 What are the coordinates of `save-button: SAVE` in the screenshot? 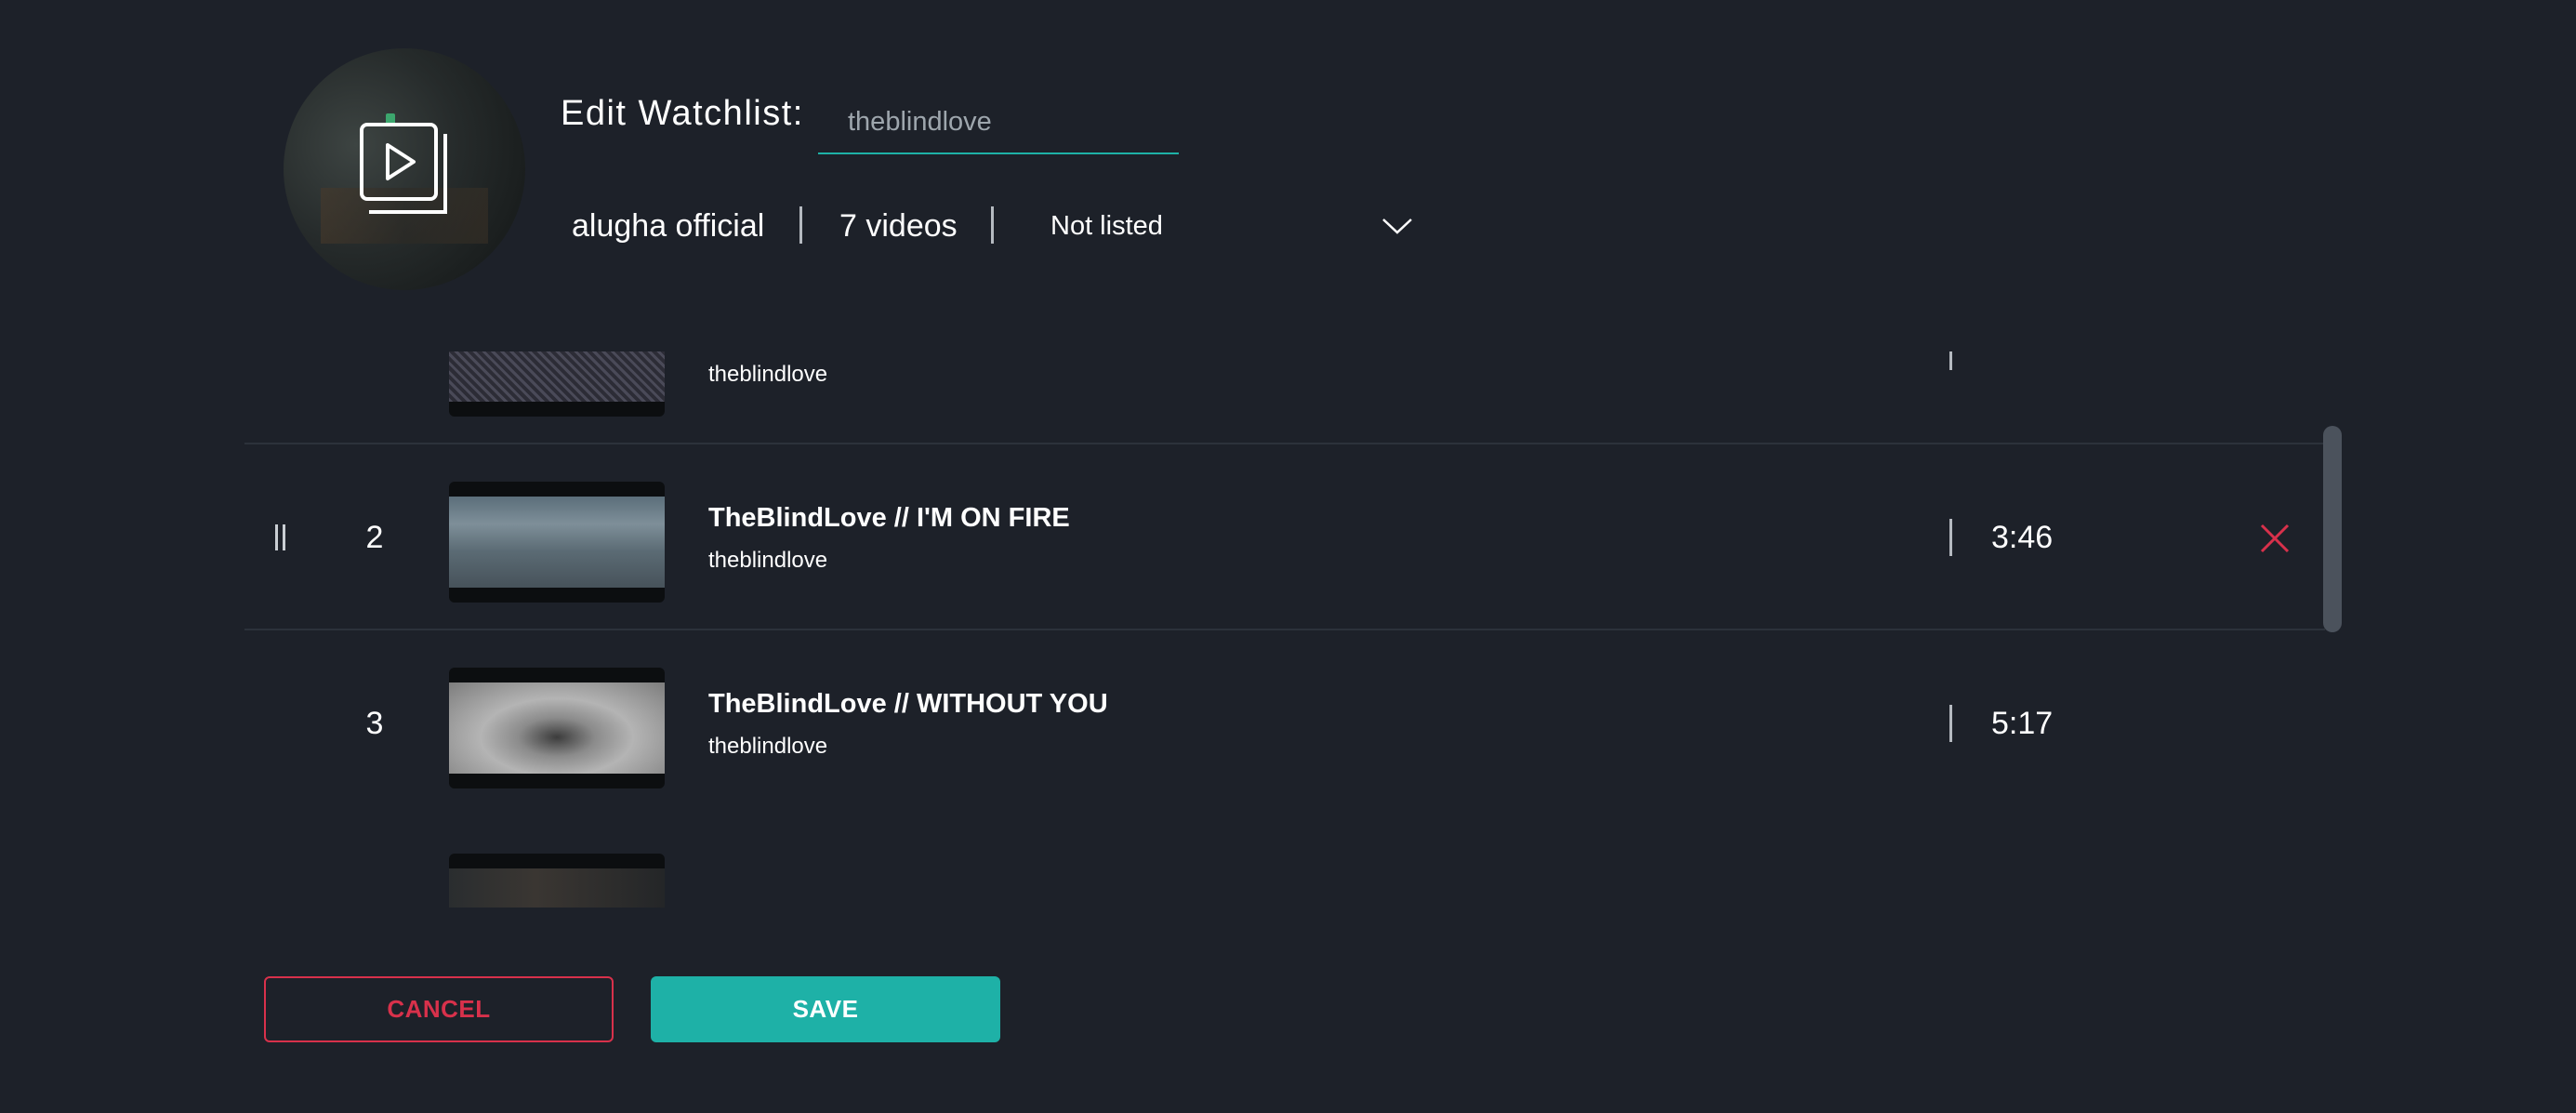 It's located at (825, 1009).